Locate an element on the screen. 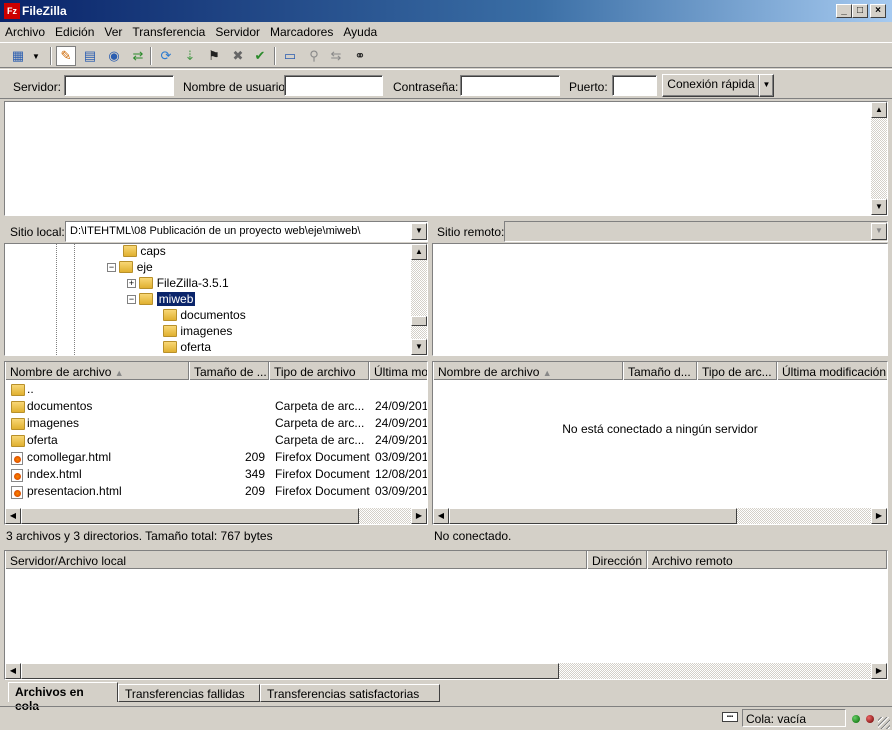 The image size is (892, 730). menu-archivo: Archivo is located at coordinates (25, 32).